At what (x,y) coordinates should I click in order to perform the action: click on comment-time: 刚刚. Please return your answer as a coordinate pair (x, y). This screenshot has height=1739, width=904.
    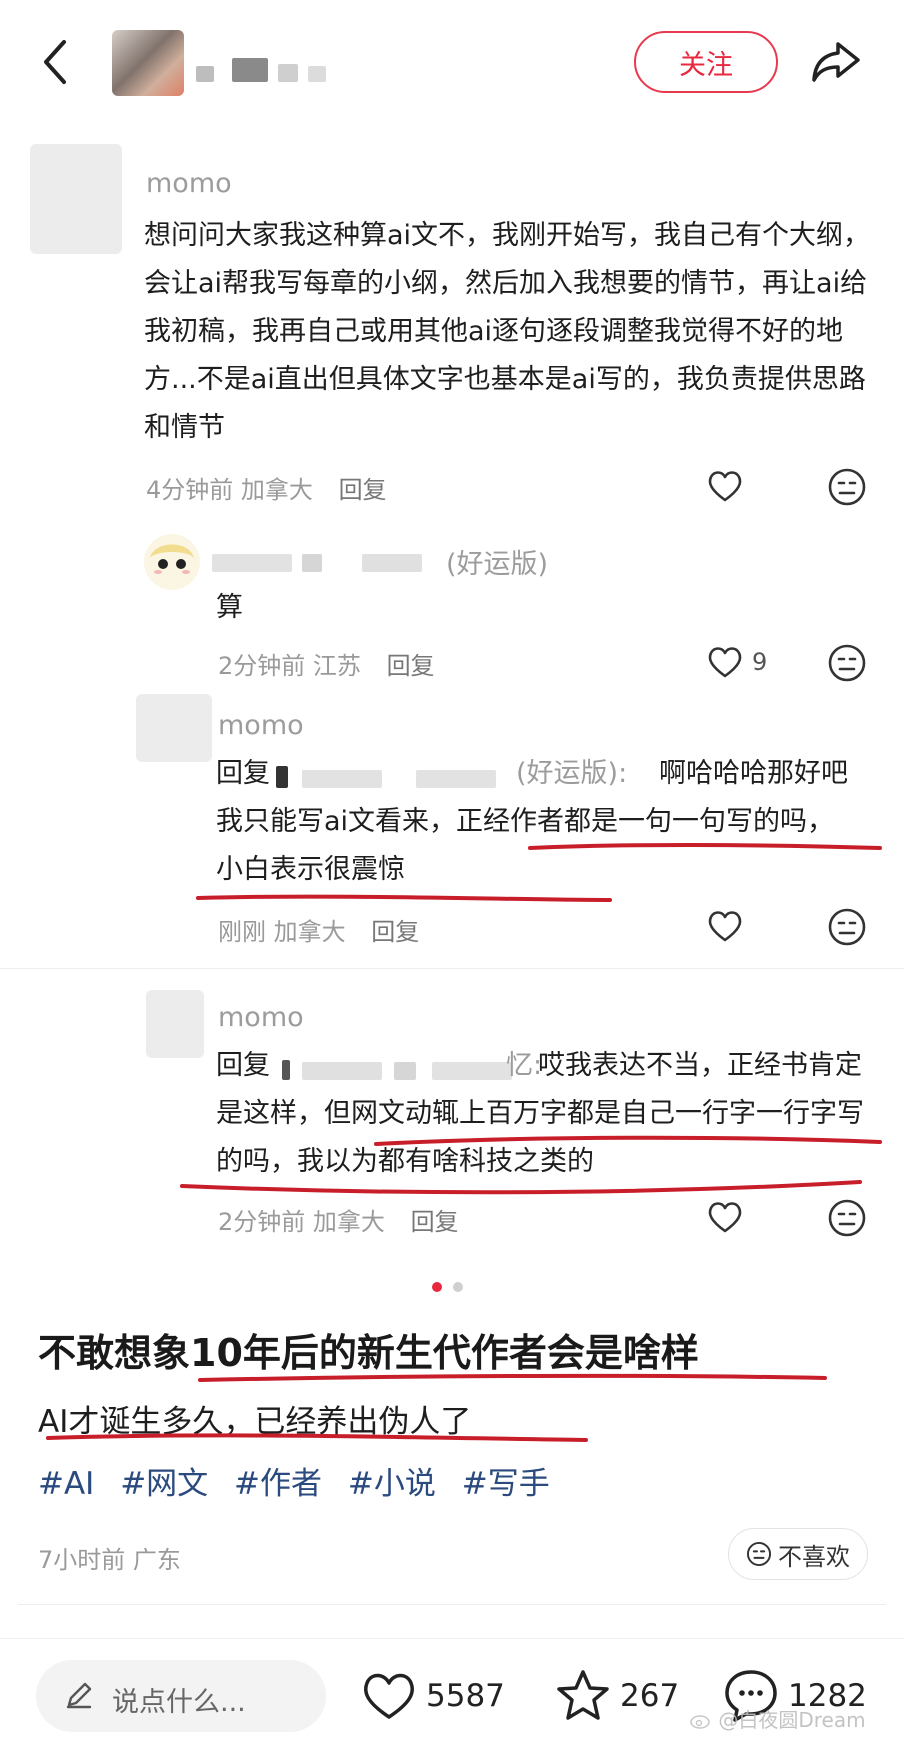
    Looking at the image, I should click on (242, 932).